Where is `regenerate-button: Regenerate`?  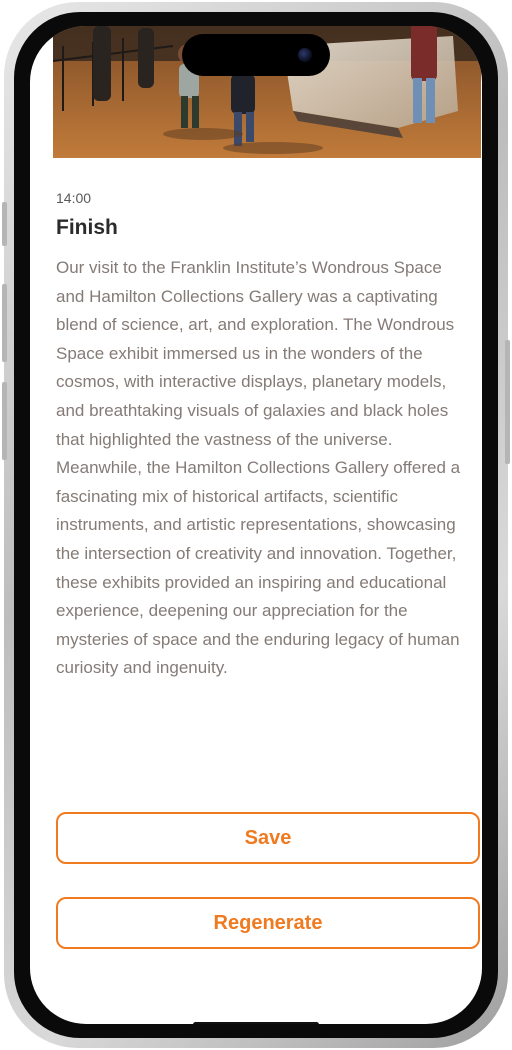 regenerate-button: Regenerate is located at coordinates (268, 923).